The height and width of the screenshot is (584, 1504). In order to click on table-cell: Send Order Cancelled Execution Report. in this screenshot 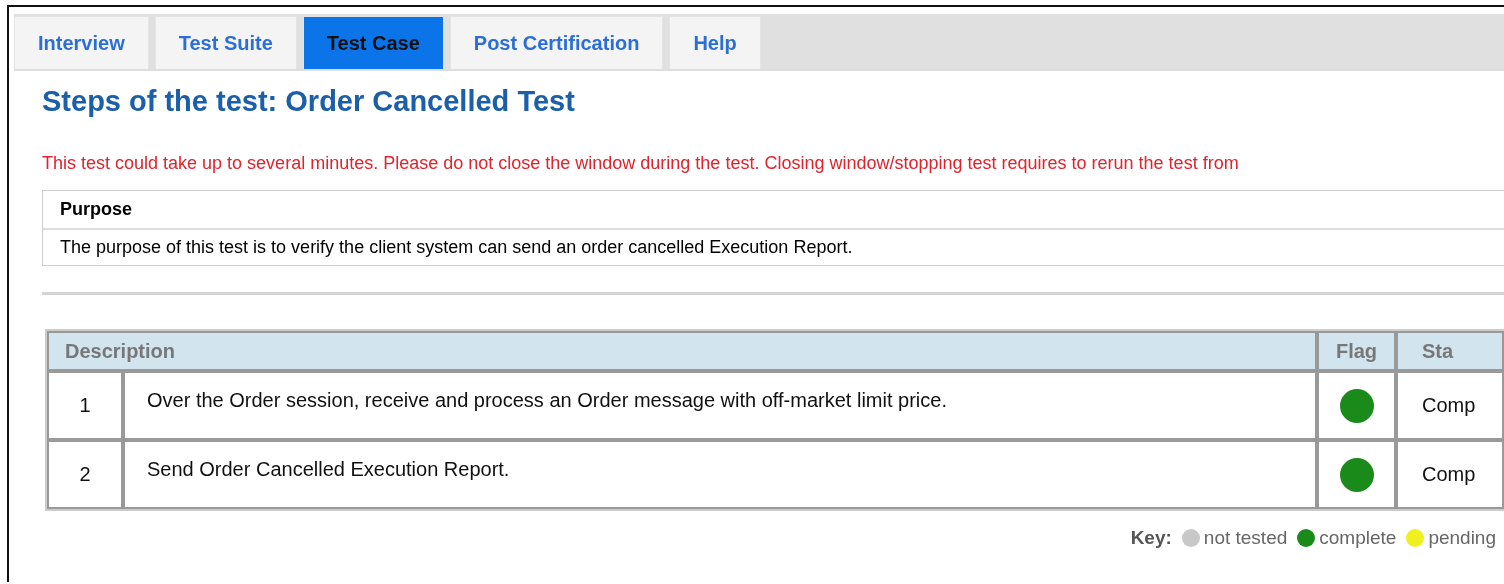, I will do `click(720, 474)`.